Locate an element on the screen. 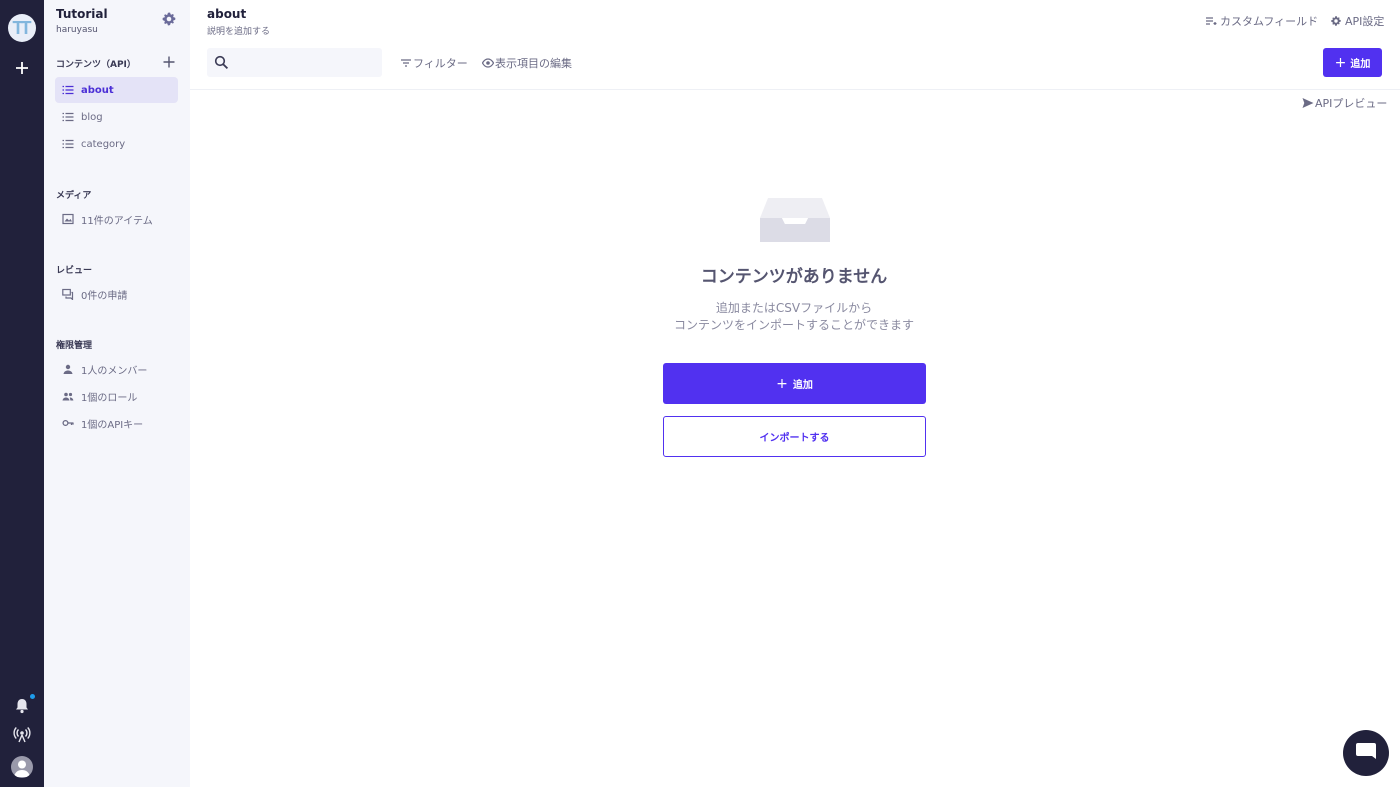 This screenshot has width=1400, height=787. filter-icon is located at coordinates (406, 63).